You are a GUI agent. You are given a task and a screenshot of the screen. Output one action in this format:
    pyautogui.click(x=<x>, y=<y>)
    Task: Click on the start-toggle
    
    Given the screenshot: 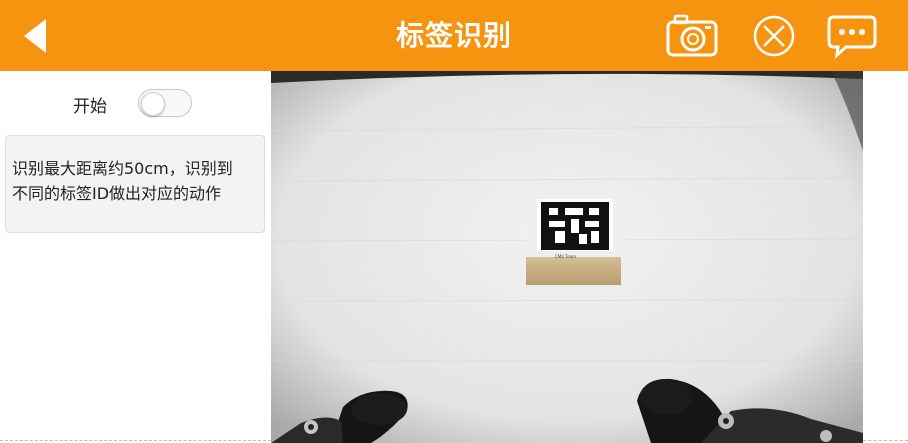 What is the action you would take?
    pyautogui.click(x=165, y=103)
    